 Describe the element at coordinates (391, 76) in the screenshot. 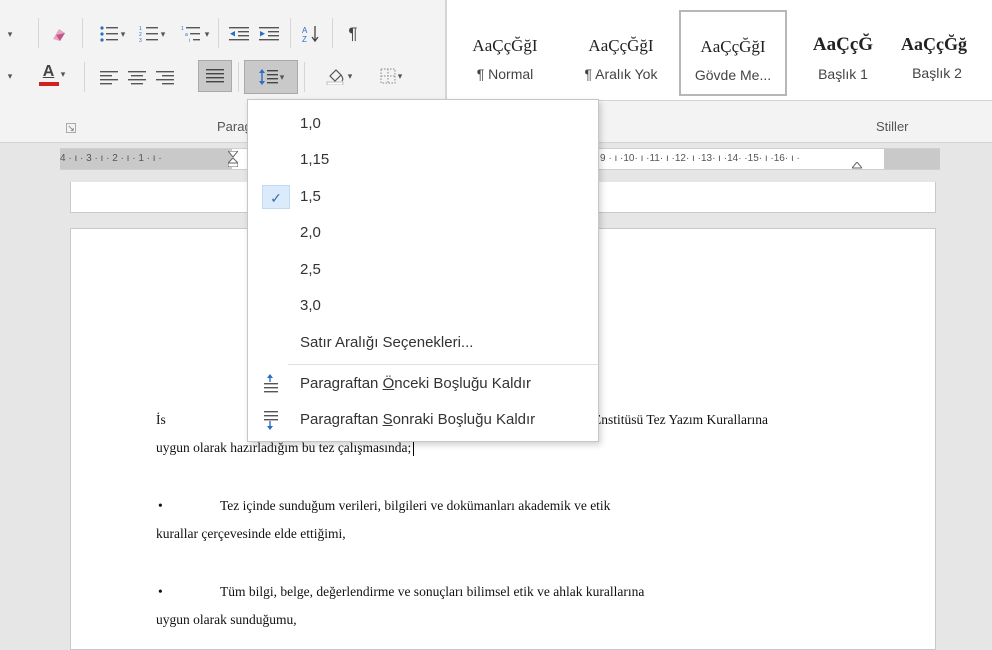

I see `borders-button: ▾` at that location.